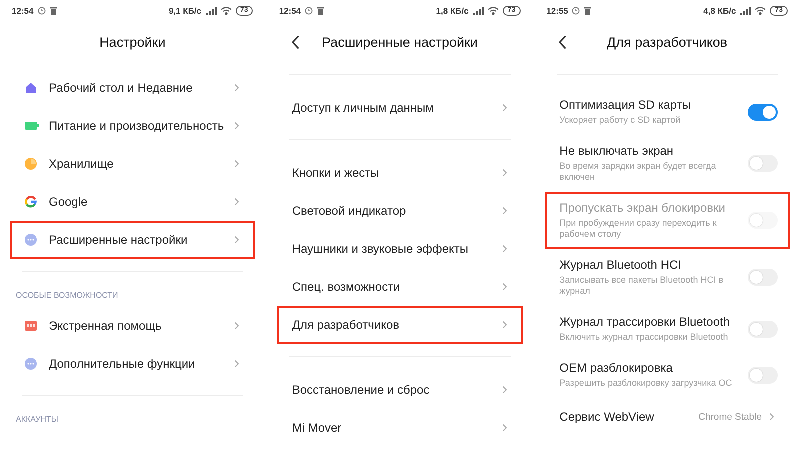 The width and height of the screenshot is (800, 455). What do you see at coordinates (667, 417) in the screenshot?
I see `settings-item: Сервис WebView Chrome Stable` at bounding box center [667, 417].